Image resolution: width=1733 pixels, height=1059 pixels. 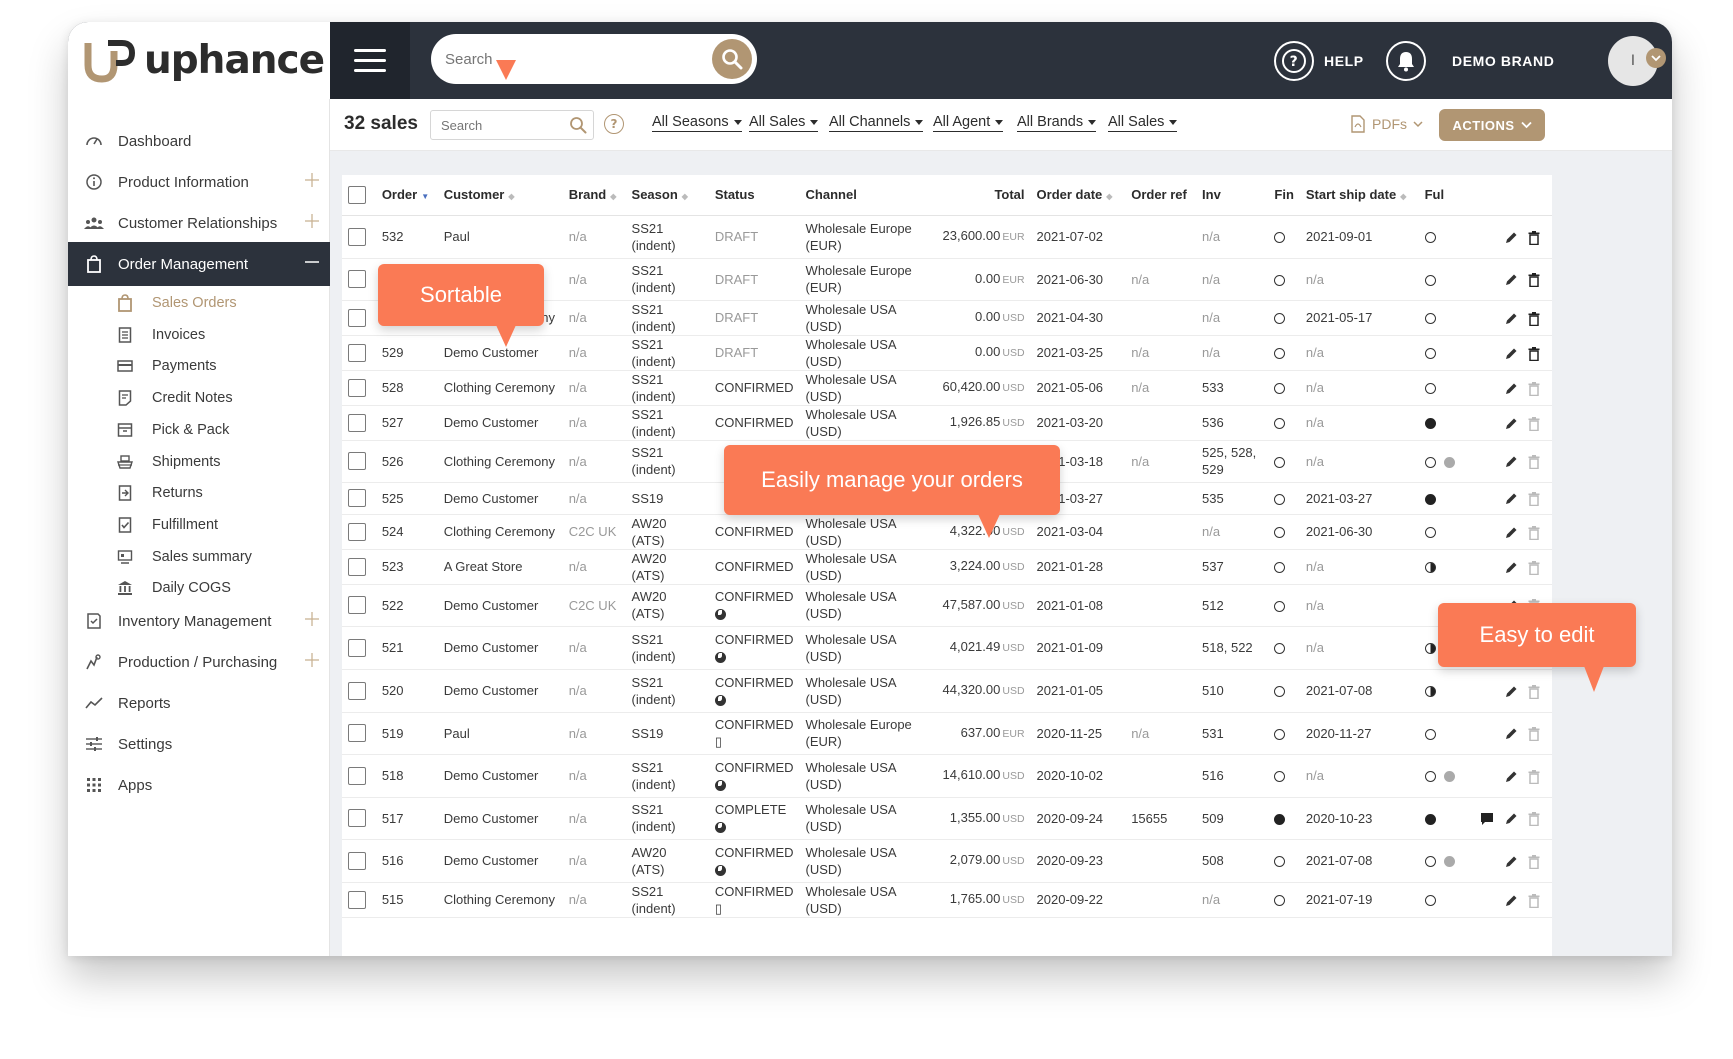 I want to click on order-number: 524, so click(x=406, y=532).